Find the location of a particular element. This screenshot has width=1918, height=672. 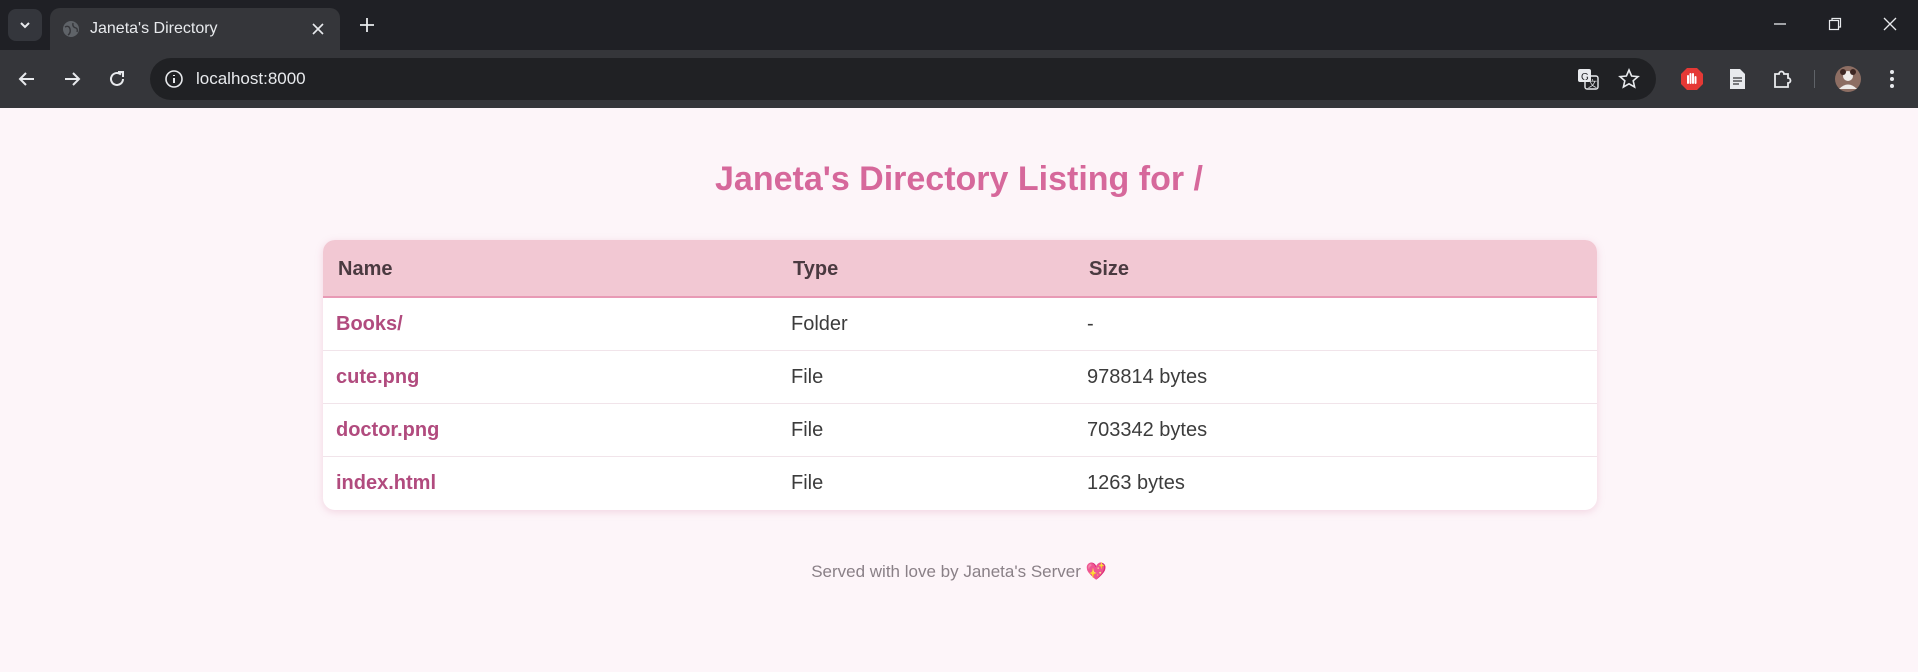

url-text: localhost:8000 is located at coordinates (251, 79).